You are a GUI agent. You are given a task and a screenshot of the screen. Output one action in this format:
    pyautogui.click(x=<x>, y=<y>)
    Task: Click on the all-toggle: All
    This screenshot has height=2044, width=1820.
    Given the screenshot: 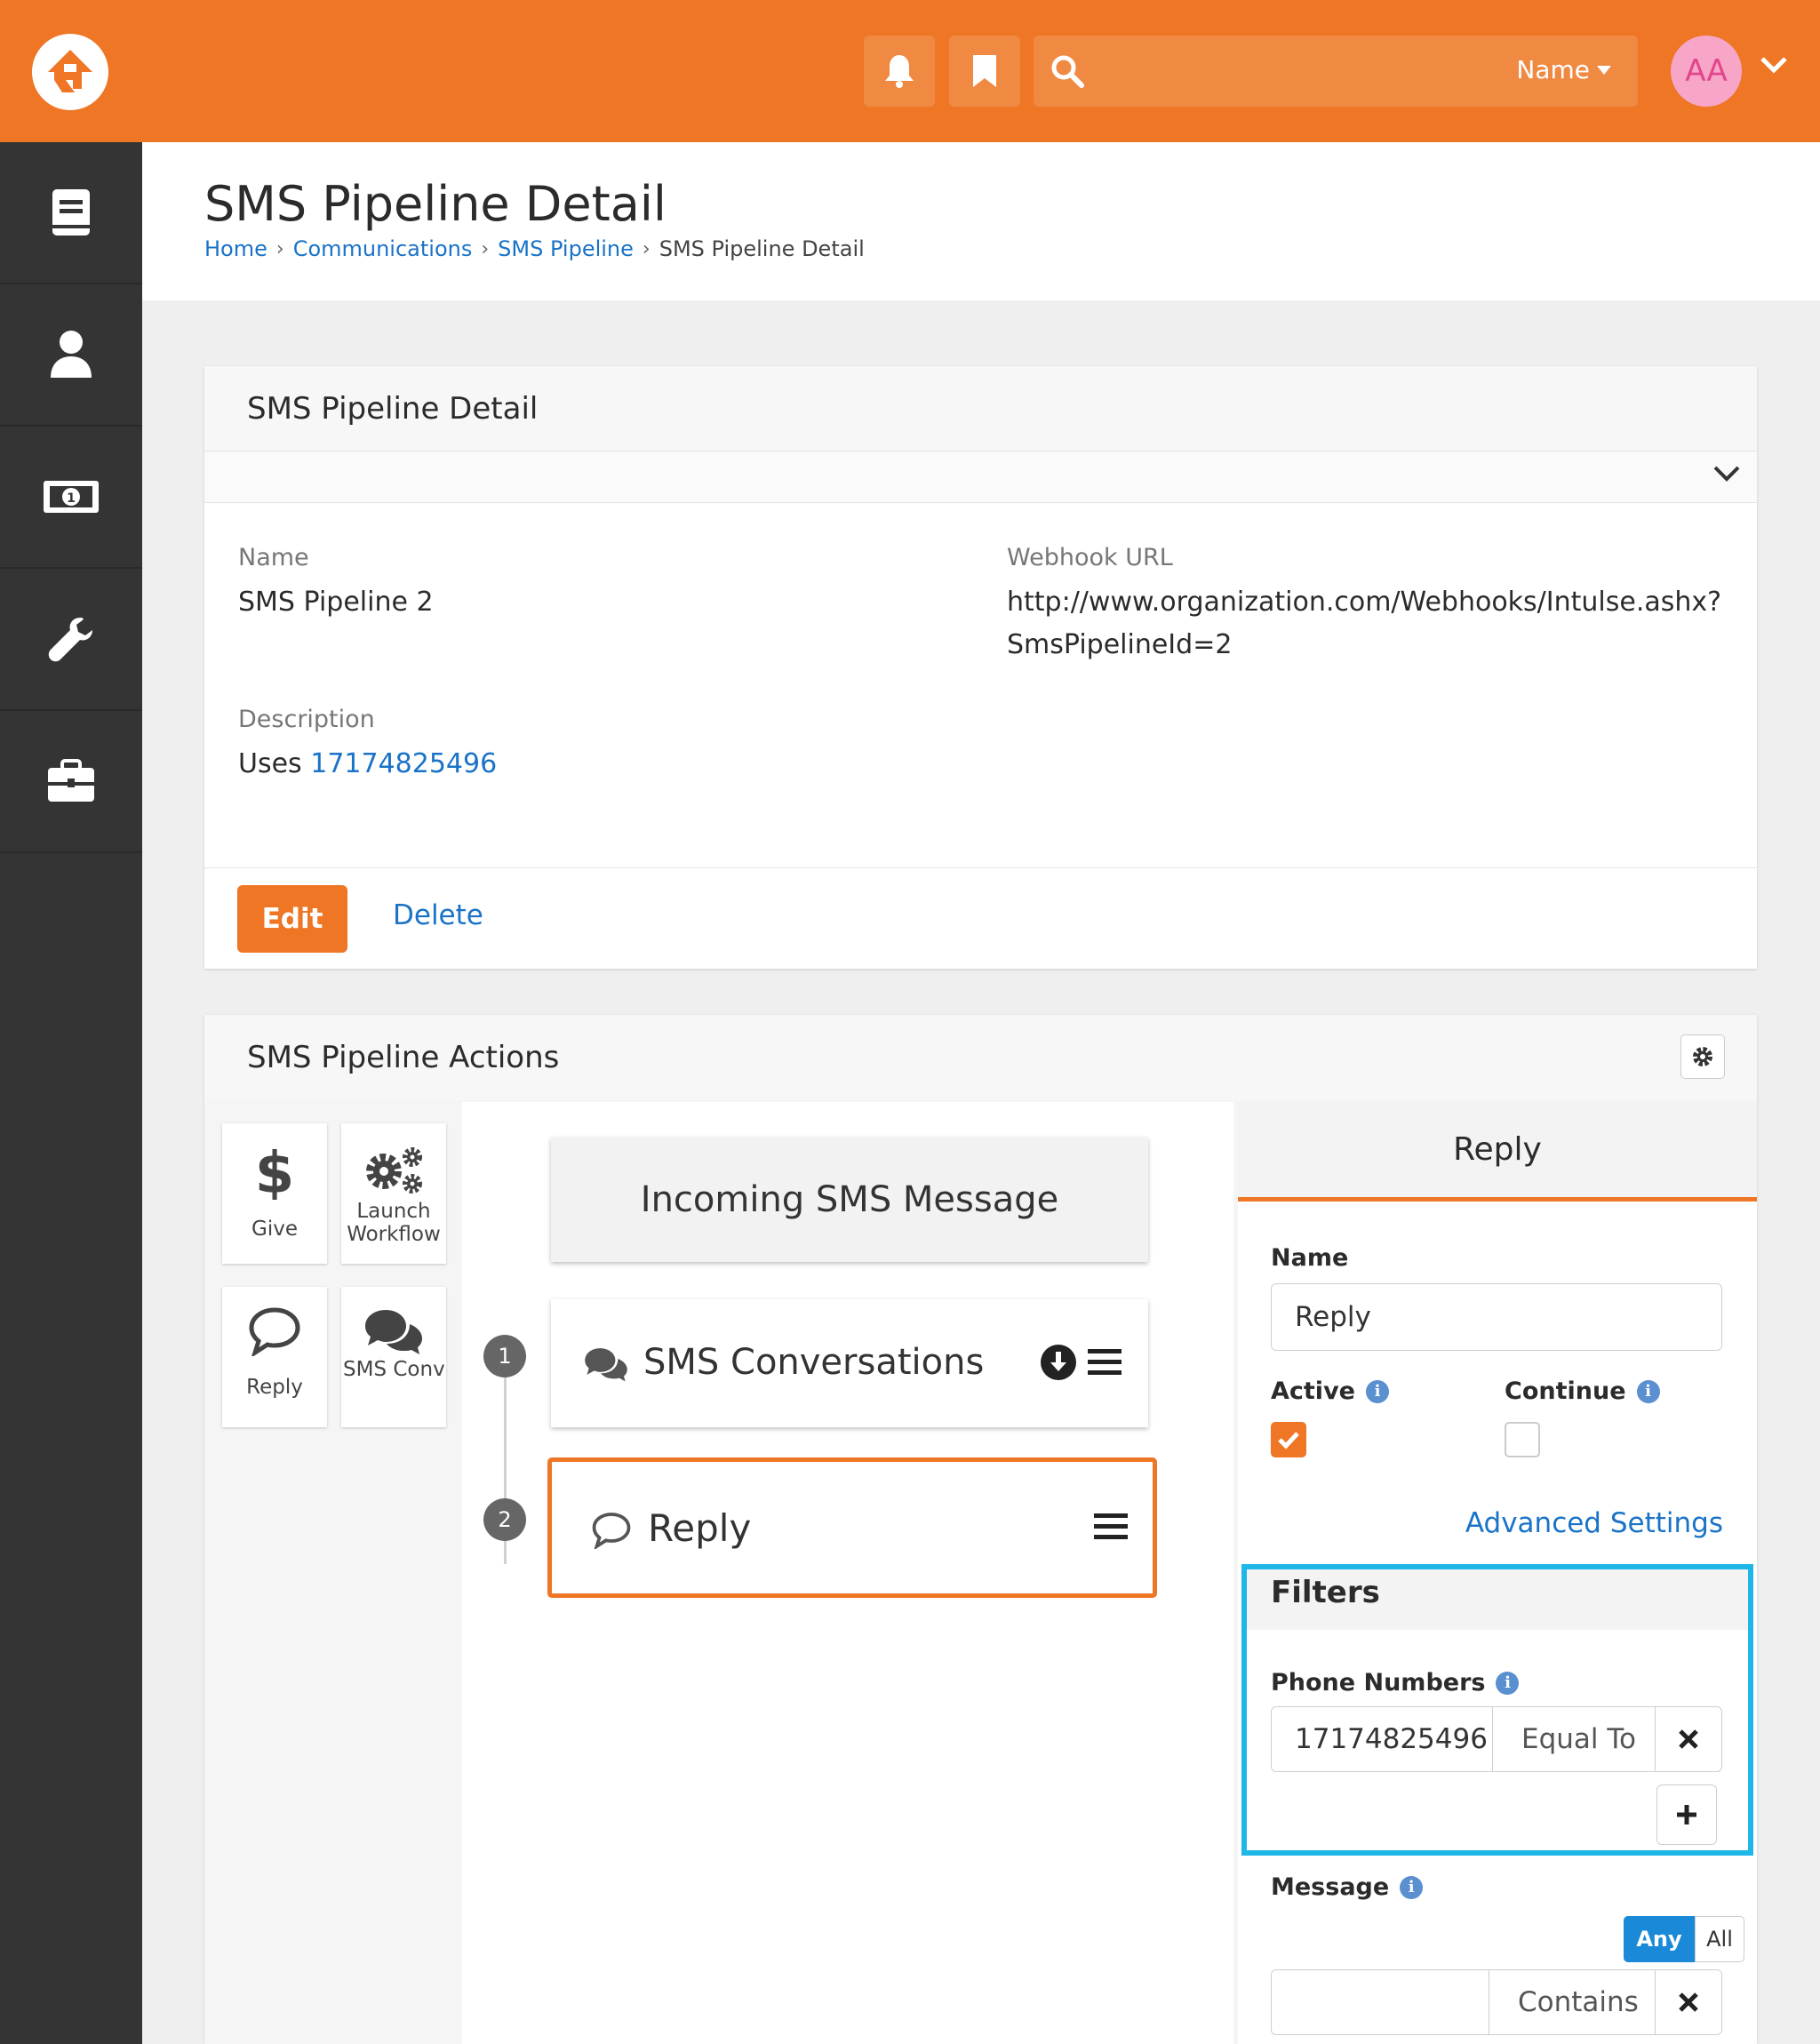 What is the action you would take?
    pyautogui.click(x=1719, y=1939)
    